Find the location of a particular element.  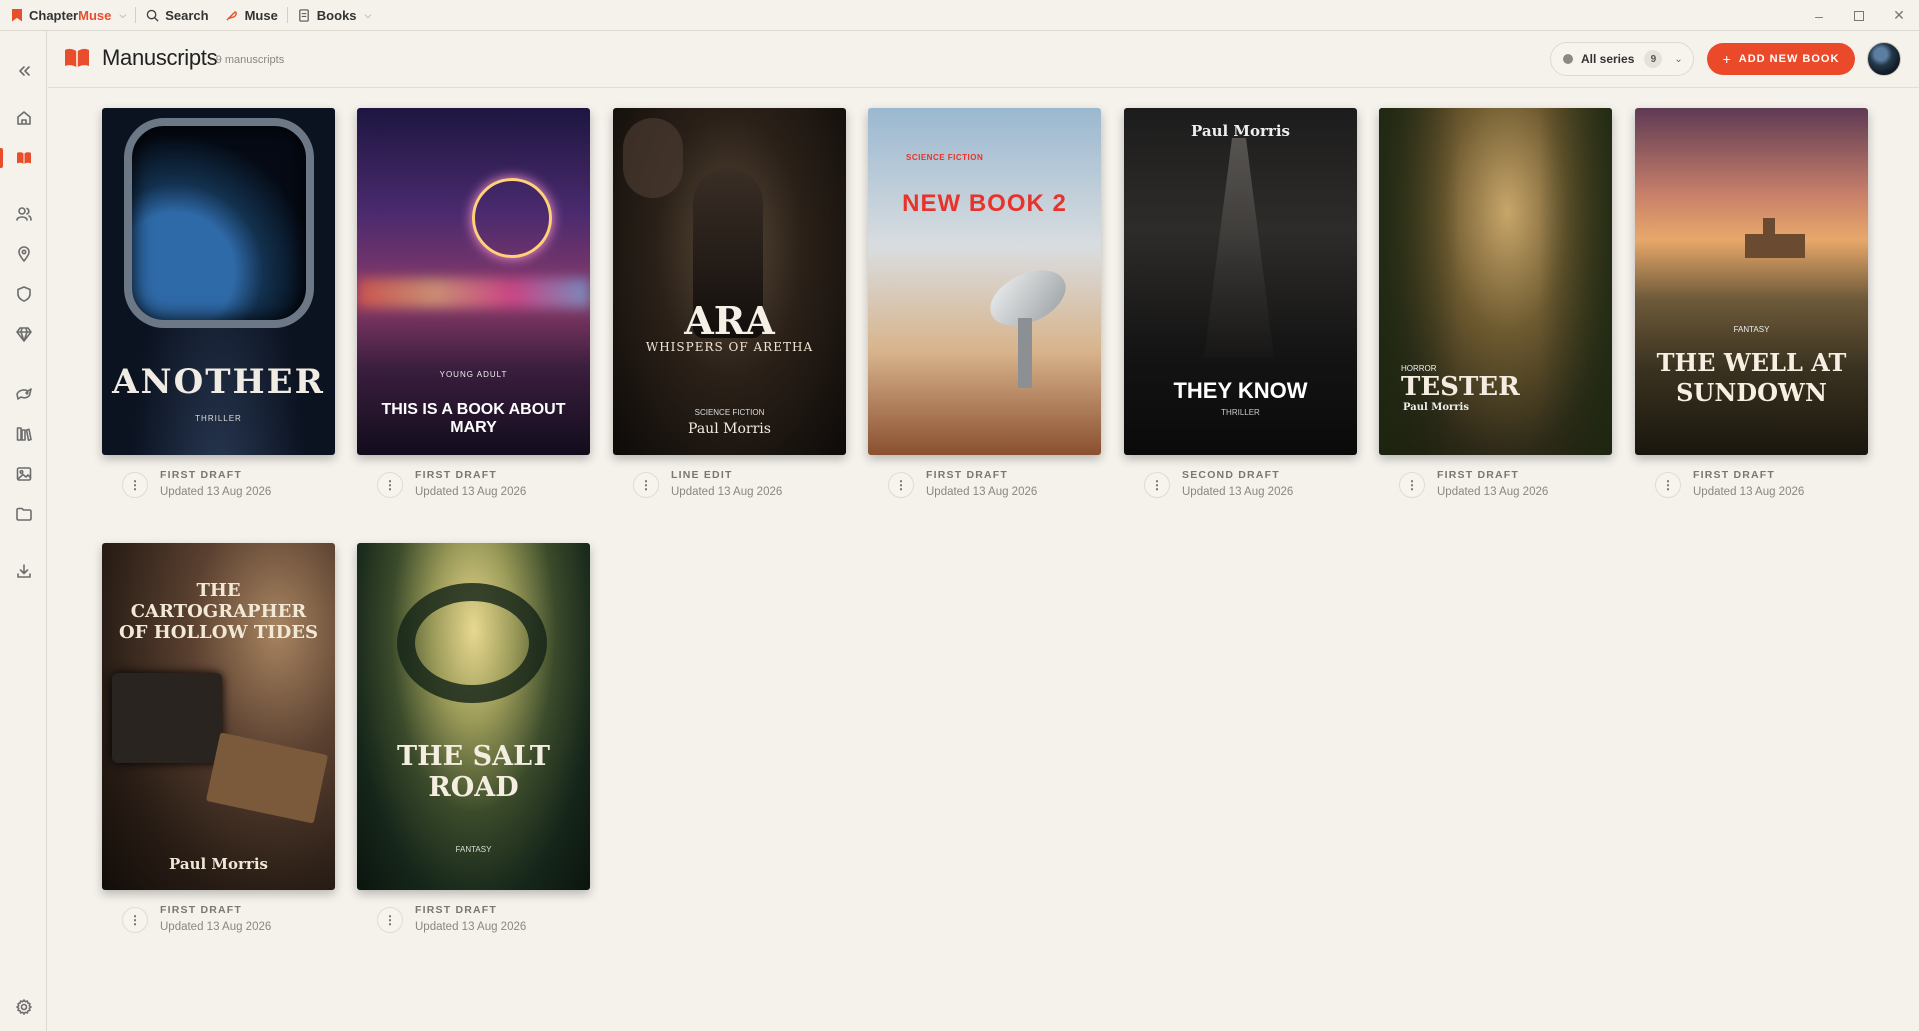

image-icon is located at coordinates (23, 474).